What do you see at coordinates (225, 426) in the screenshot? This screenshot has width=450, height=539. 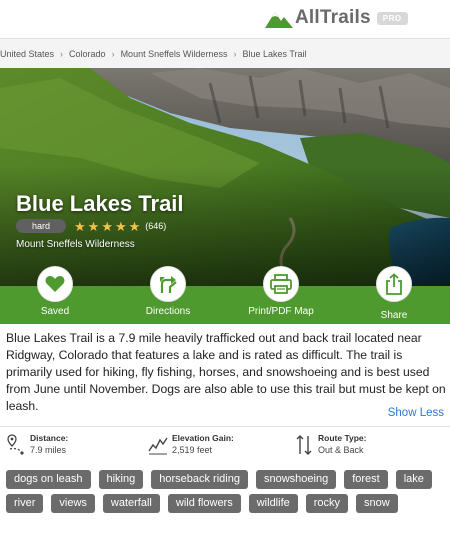 I see `section-divider` at bounding box center [225, 426].